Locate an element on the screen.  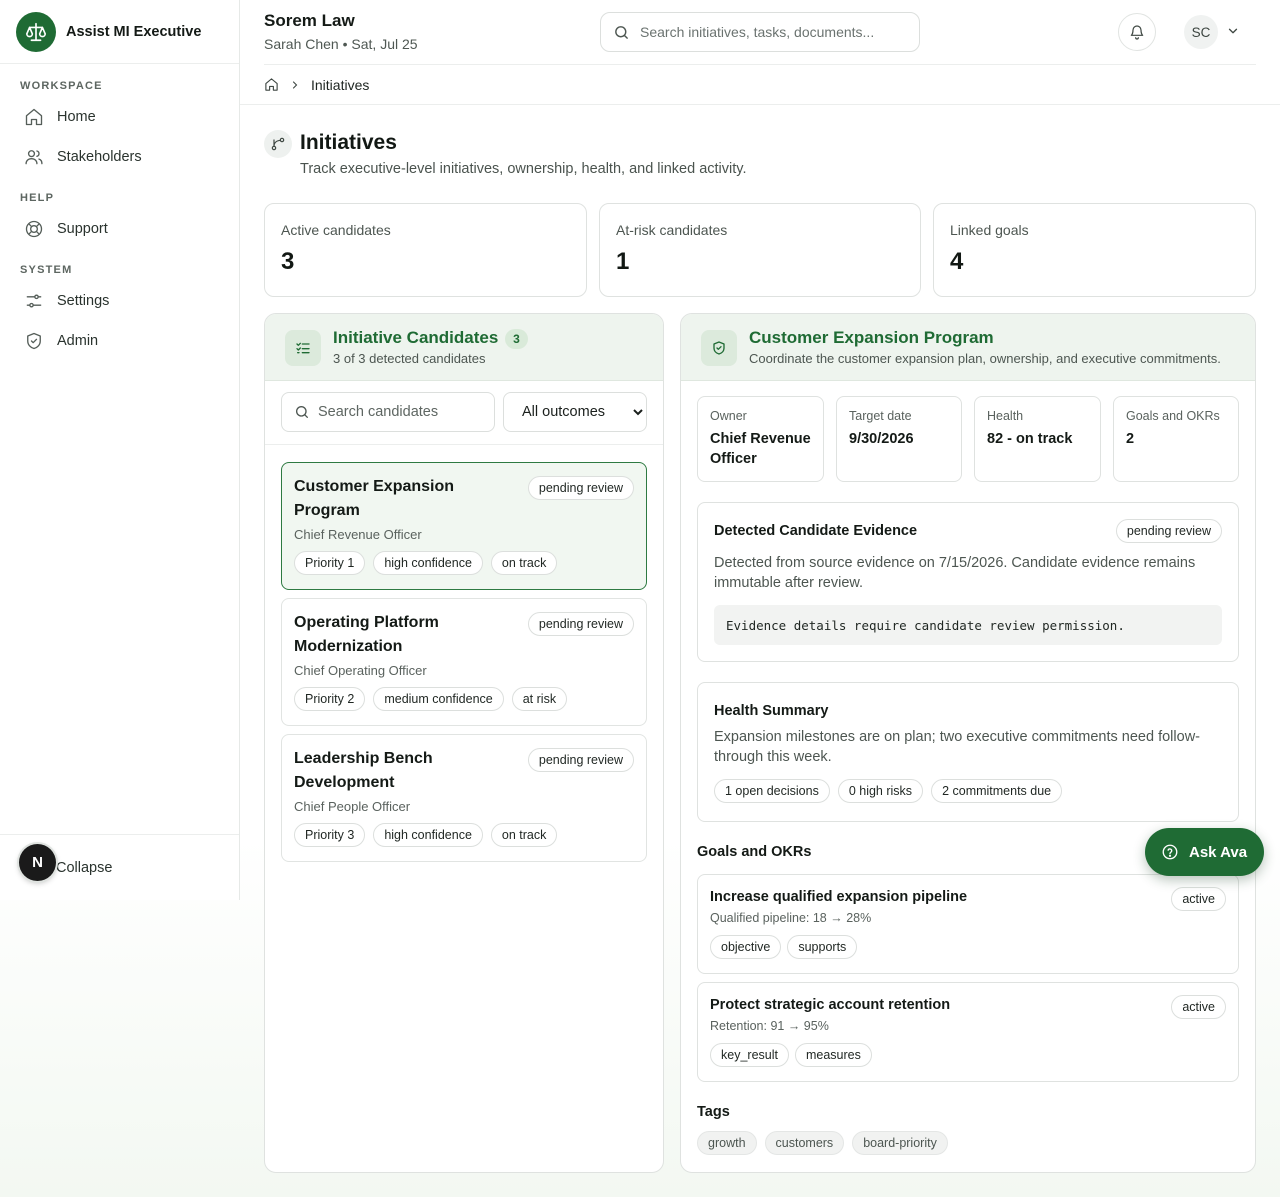
stat-label: Linked goals is located at coordinates (989, 230).